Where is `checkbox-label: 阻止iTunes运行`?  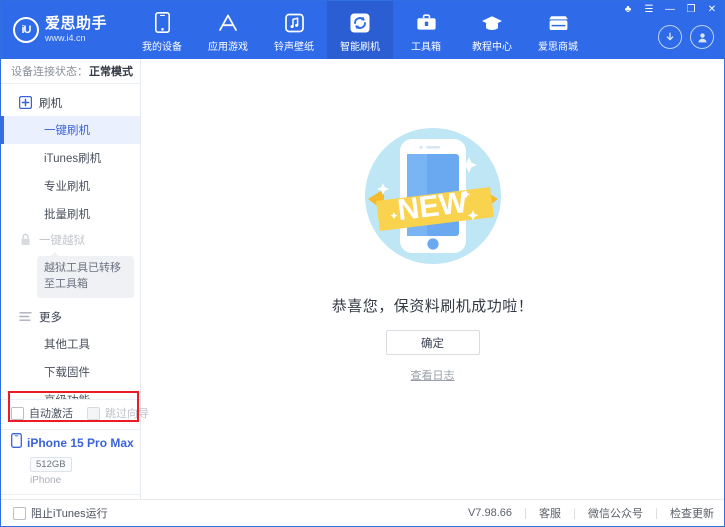
checkbox-label: 阻止iTunes运行 is located at coordinates (69, 514).